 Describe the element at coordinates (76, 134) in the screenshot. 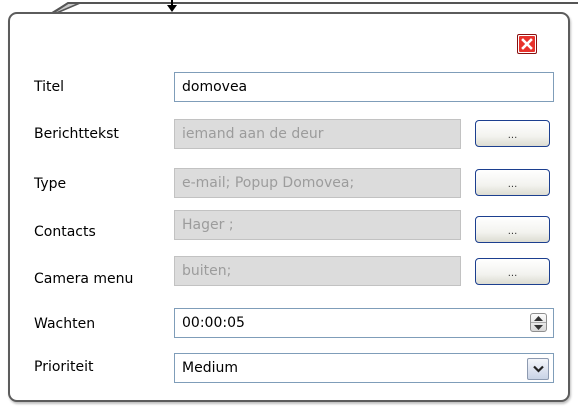

I see `berichttekst-label: Berichttekst` at that location.